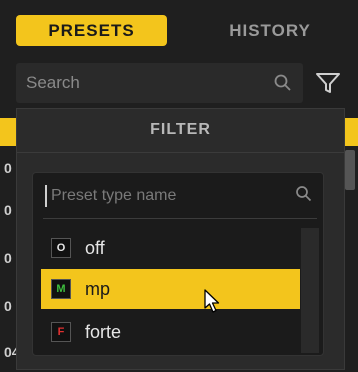  What do you see at coordinates (95, 247) in the screenshot?
I see `option-label: off` at bounding box center [95, 247].